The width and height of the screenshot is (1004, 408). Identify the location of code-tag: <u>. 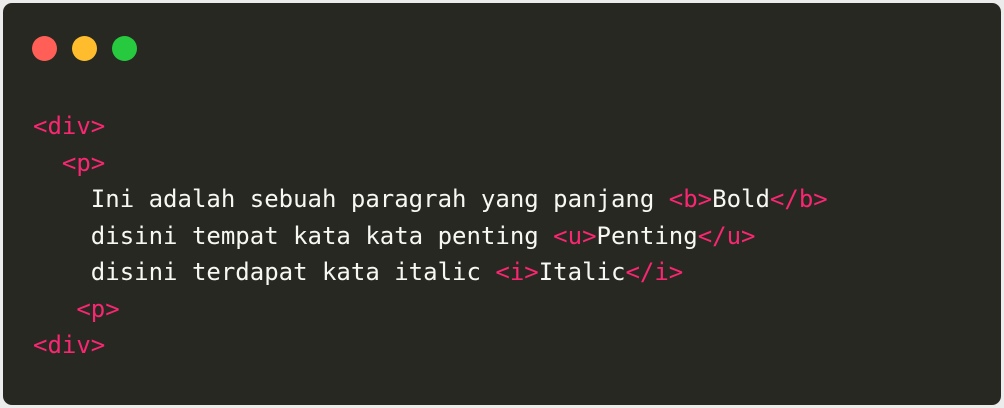
(575, 235).